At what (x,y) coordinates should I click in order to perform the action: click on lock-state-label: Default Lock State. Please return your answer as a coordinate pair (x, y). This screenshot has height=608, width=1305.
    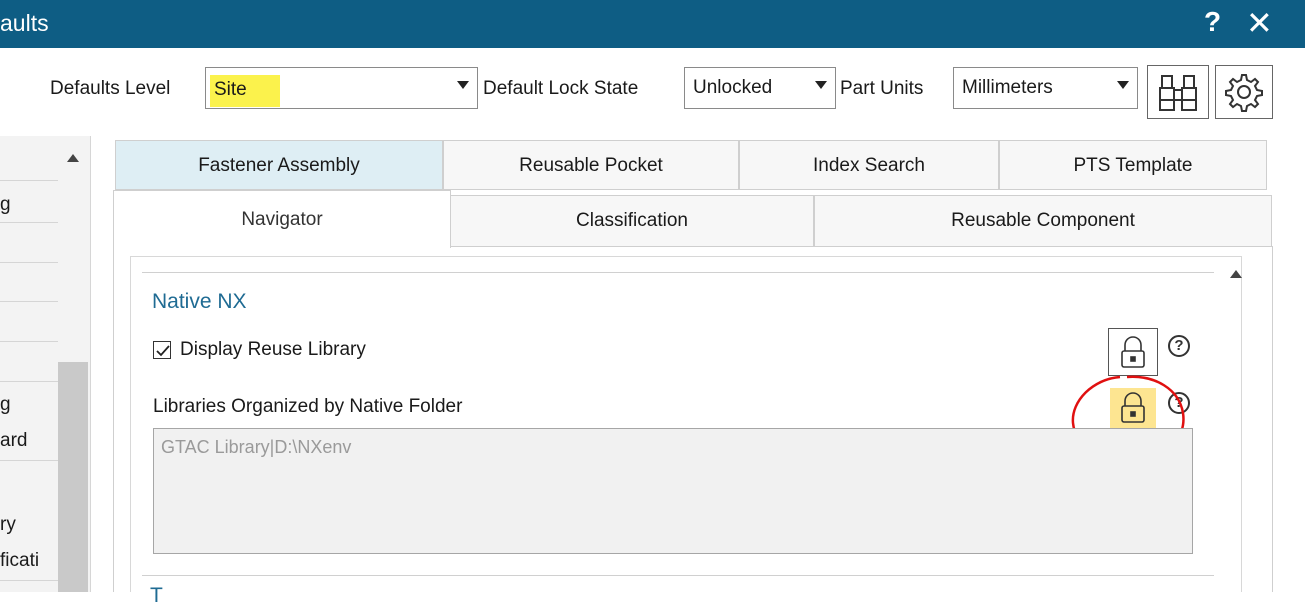
    Looking at the image, I should click on (561, 88).